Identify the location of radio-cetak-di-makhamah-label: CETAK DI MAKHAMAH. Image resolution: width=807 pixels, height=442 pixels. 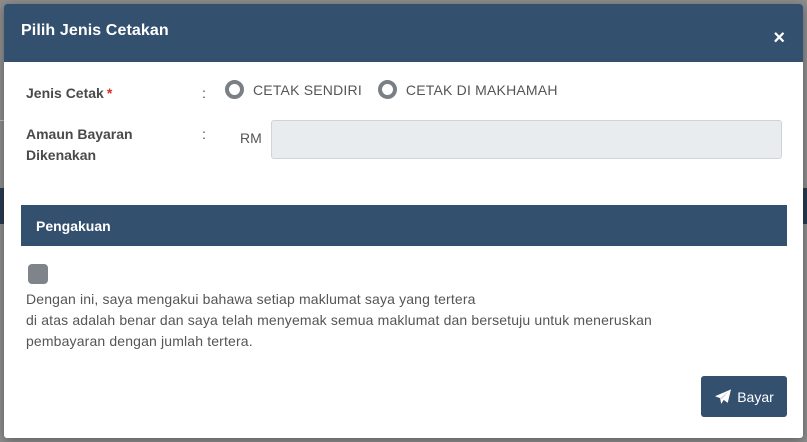
(481, 89).